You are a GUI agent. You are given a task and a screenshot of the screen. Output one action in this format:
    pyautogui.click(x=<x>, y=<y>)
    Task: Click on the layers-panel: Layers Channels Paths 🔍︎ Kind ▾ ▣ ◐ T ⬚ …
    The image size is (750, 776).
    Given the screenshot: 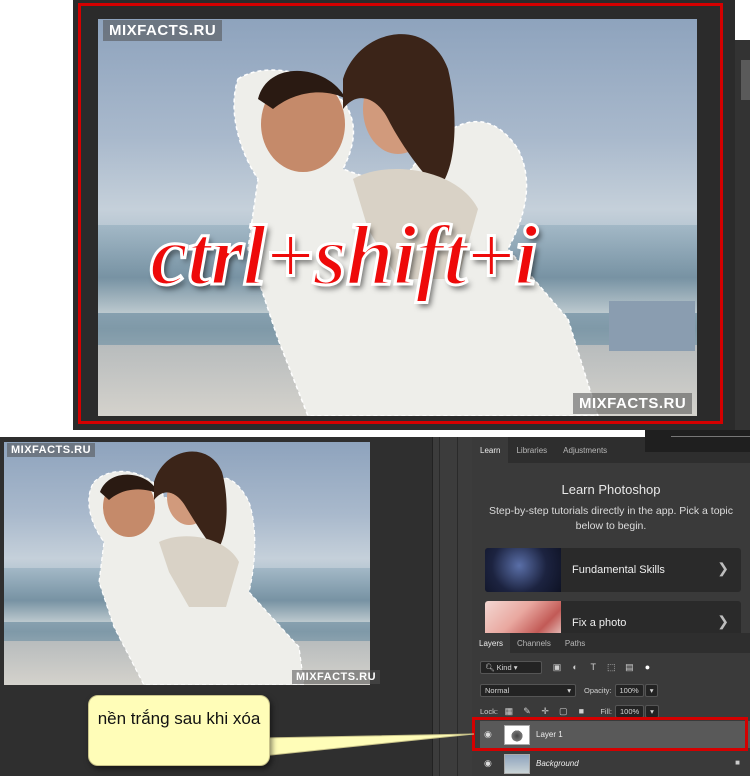 What is the action you would take?
    pyautogui.click(x=611, y=704)
    